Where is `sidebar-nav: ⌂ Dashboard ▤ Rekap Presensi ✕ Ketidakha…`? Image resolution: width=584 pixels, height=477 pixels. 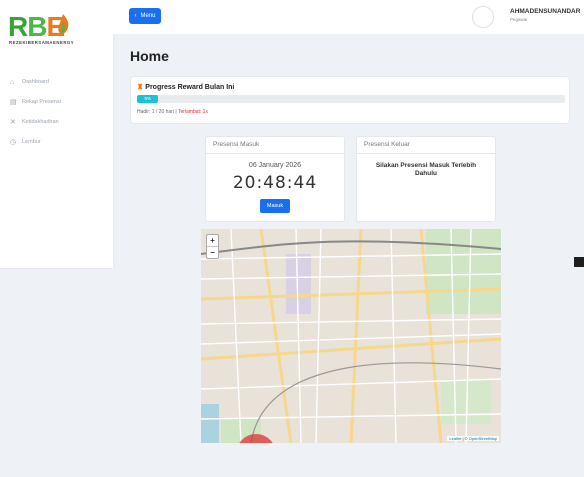 sidebar-nav: ⌂ Dashboard ▤ Rekap Presensi ✕ Ketidakha… is located at coordinates (35, 112).